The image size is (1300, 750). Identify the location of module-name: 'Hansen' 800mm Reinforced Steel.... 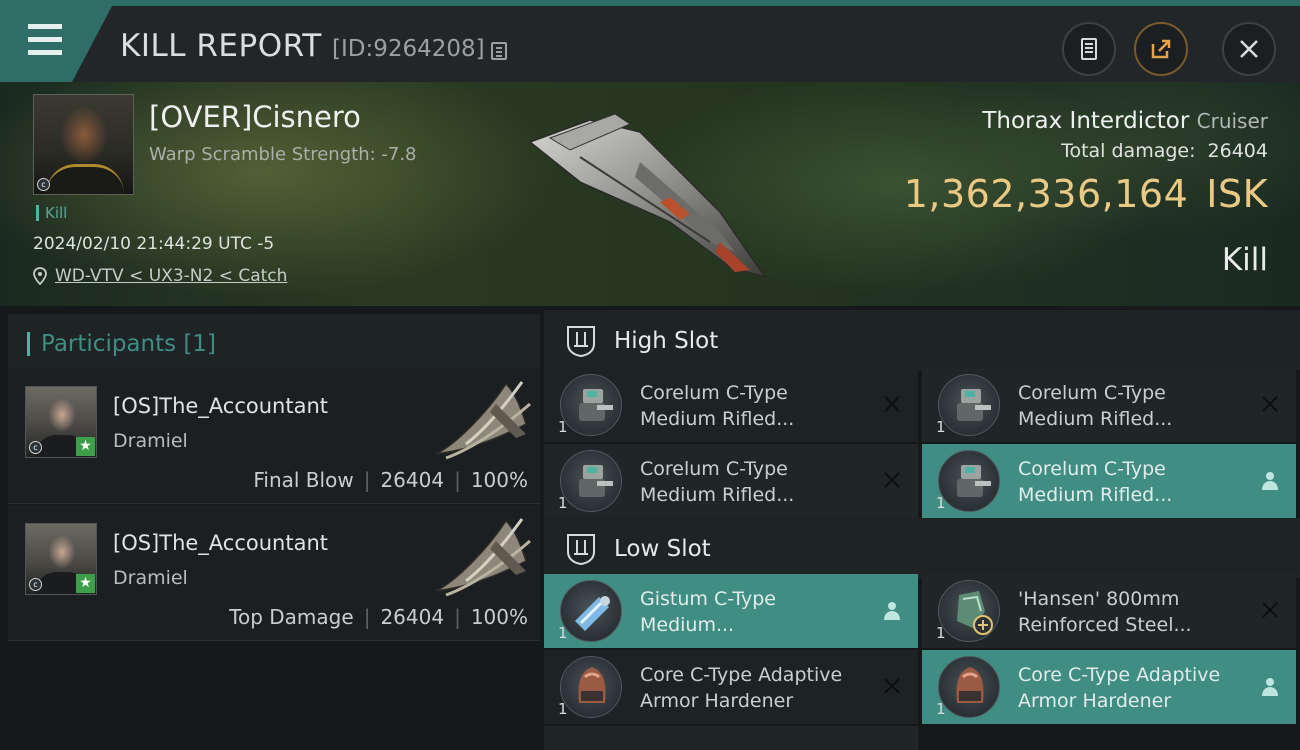
(1105, 612).